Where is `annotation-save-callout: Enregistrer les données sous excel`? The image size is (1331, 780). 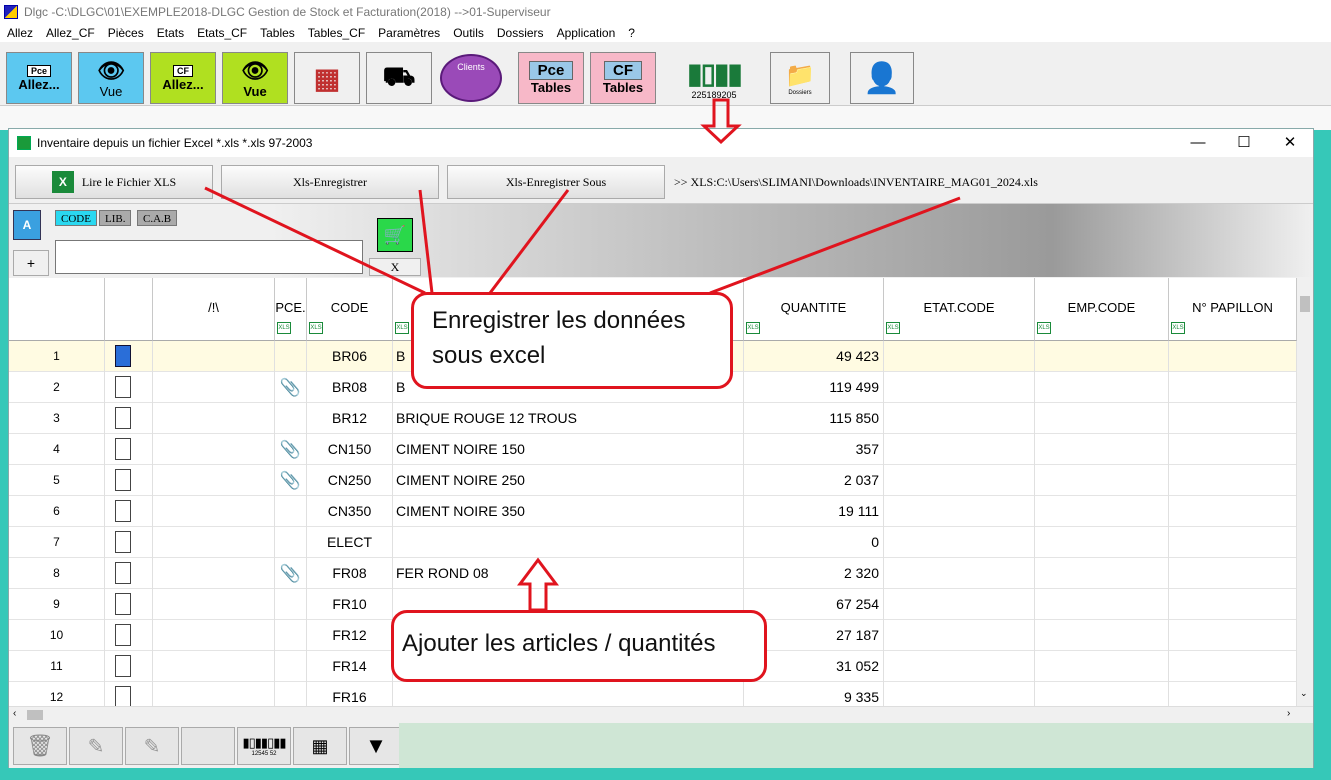
annotation-save-callout: Enregistrer les données sous excel is located at coordinates (572, 340).